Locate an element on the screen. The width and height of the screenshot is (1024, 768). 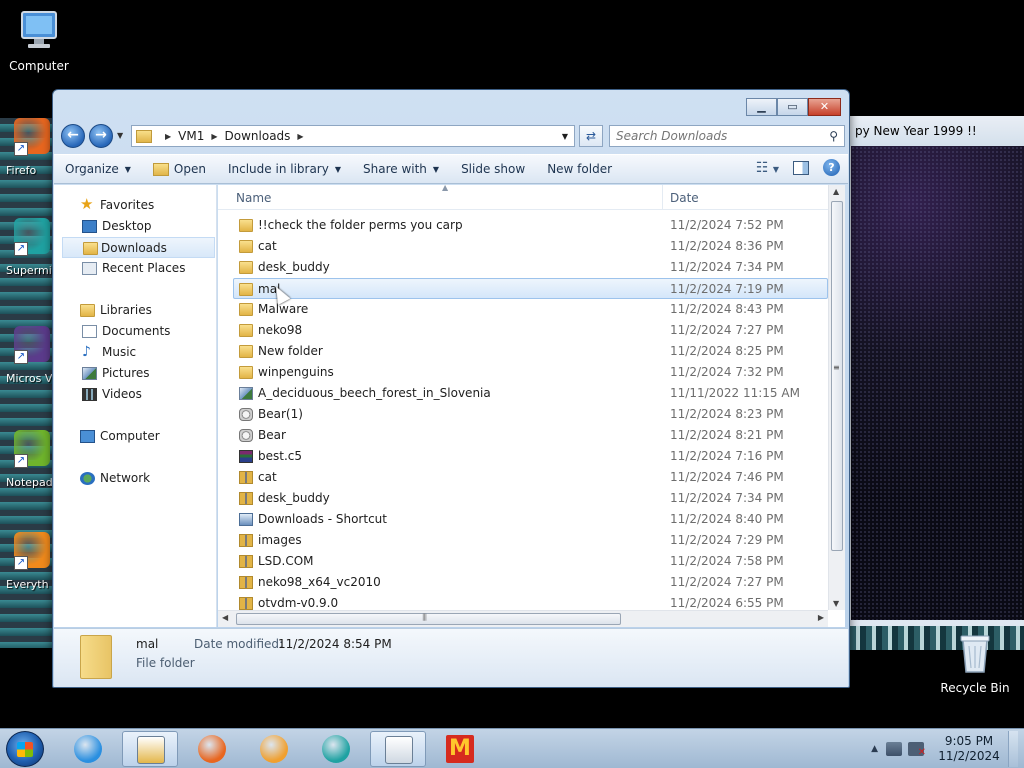
nav-downloads: Downloads is located at coordinates (138, 247).